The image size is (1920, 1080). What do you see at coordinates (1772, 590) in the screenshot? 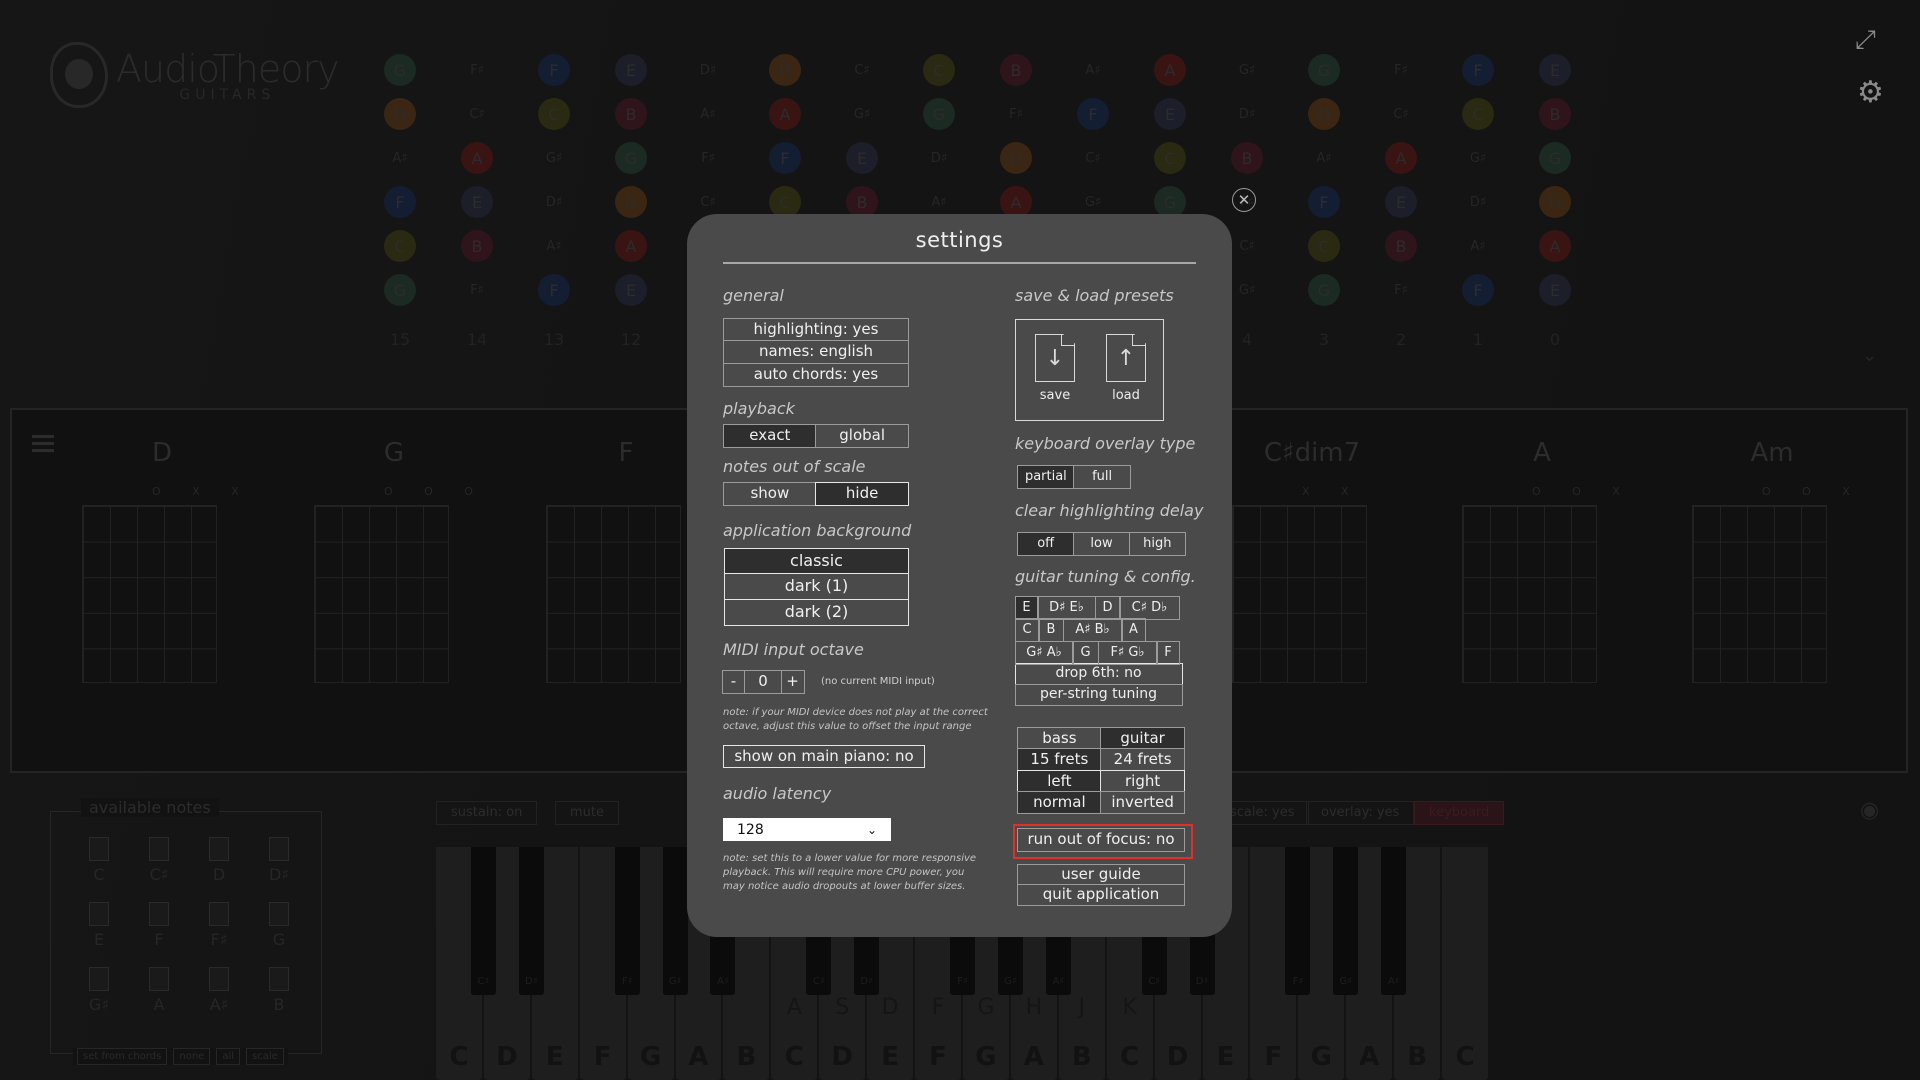
I see `chord-diagram: Am O O X` at bounding box center [1772, 590].